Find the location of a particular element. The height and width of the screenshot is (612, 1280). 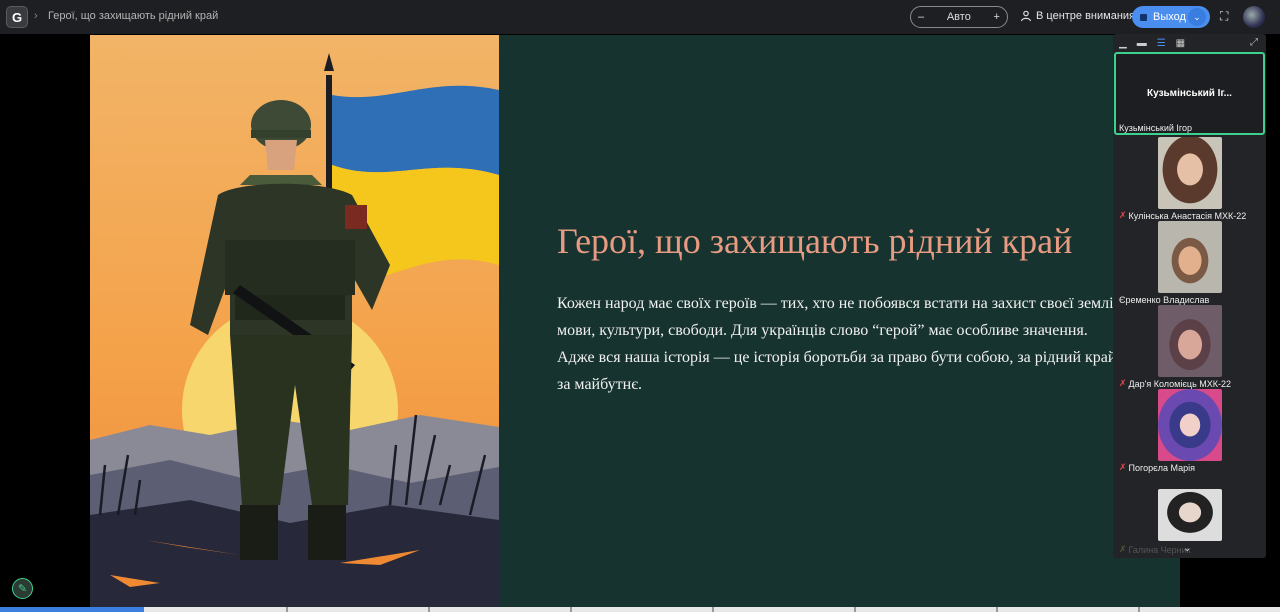

list-view-icon: ☰ is located at coordinates (1161, 43).